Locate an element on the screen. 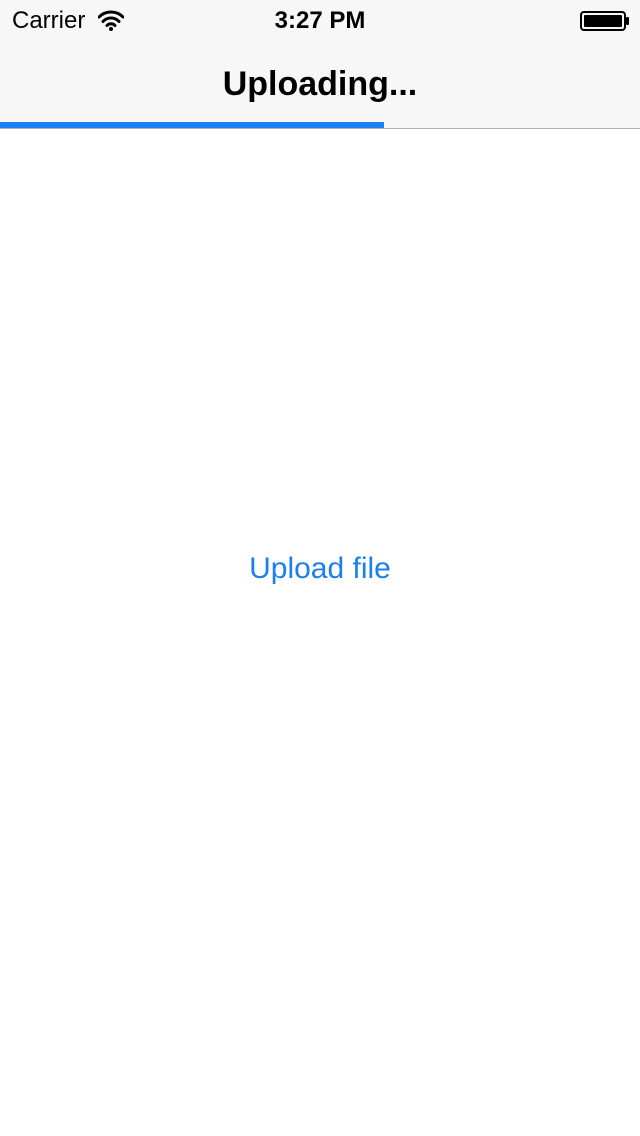 The image size is (640, 1136). nav-divider is located at coordinates (320, 128).